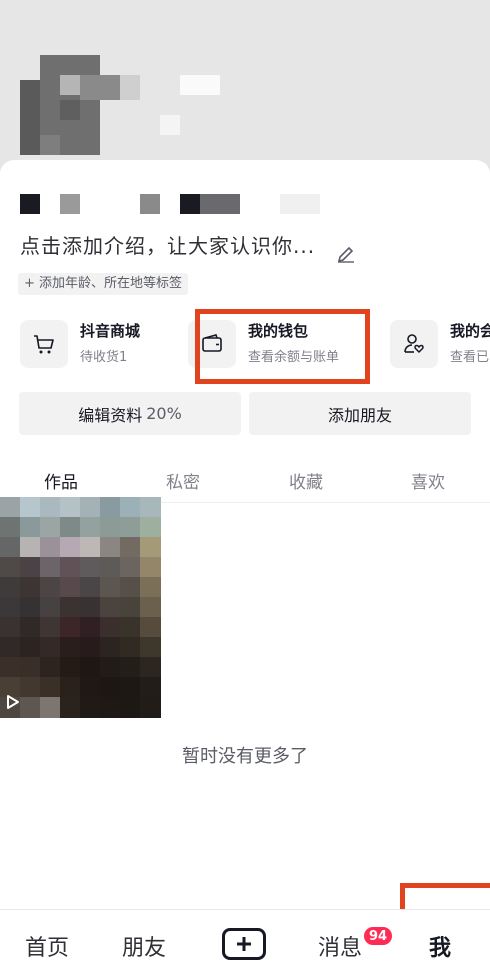  What do you see at coordinates (282, 346) in the screenshot?
I see `highlight-wallet` at bounding box center [282, 346].